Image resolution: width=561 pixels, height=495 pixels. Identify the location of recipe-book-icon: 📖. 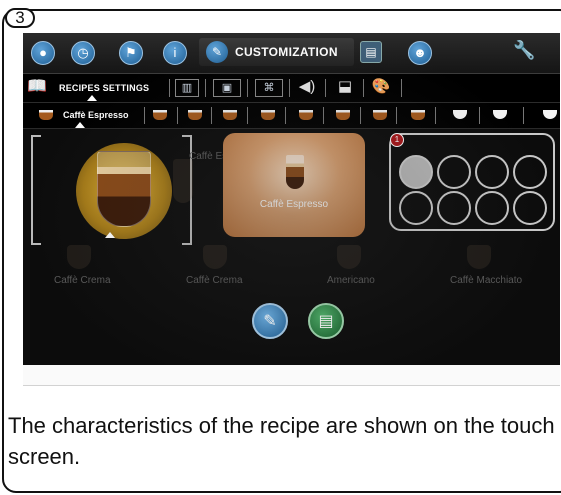
(41, 87).